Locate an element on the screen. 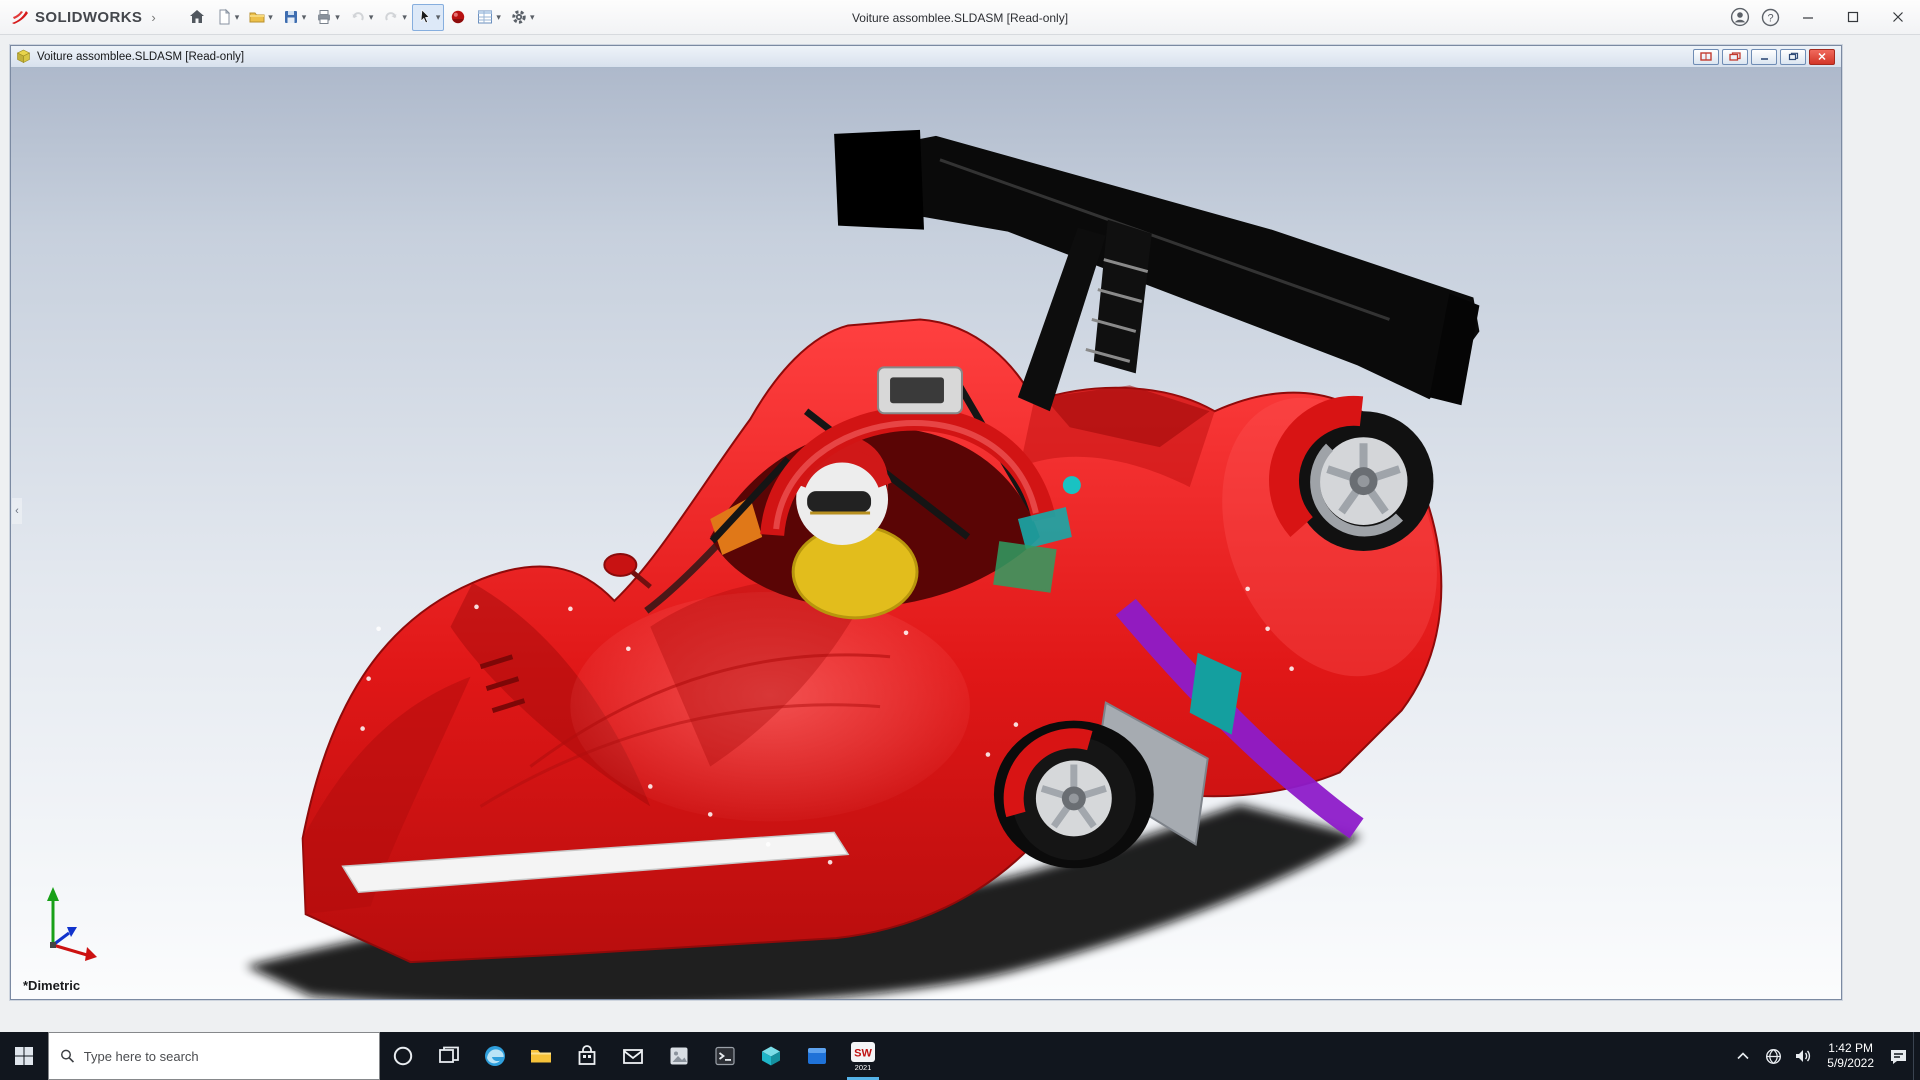 The image size is (1920, 1080). photos-icon is located at coordinates (679, 1056).